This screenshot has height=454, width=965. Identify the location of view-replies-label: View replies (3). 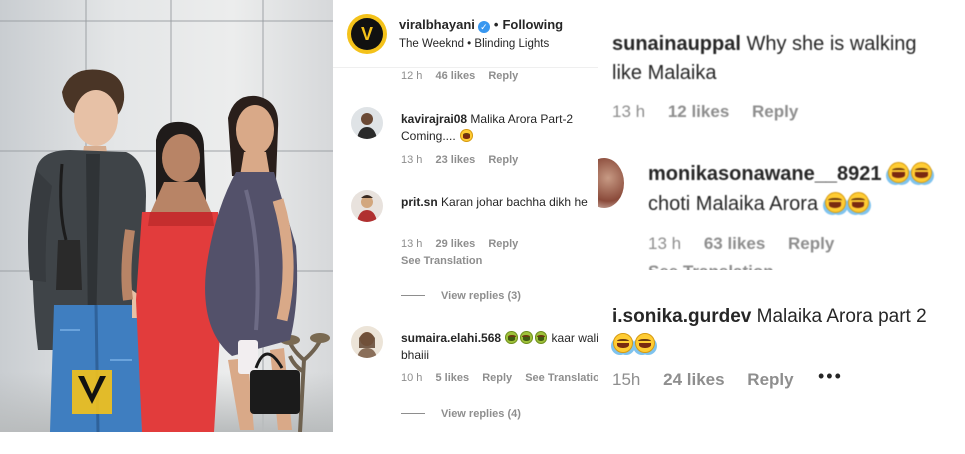
(481, 296).